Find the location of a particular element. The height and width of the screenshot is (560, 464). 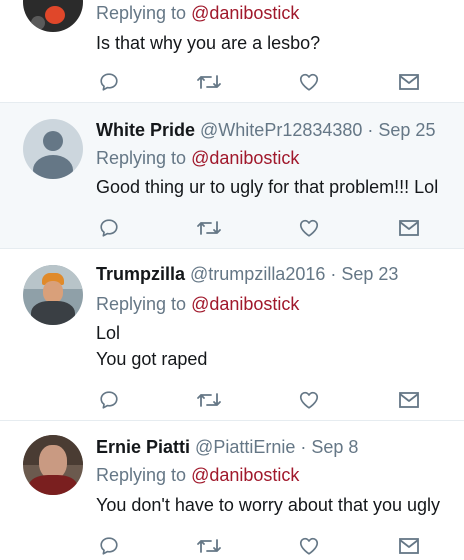

handle: @PiattiErnie is located at coordinates (245, 447).